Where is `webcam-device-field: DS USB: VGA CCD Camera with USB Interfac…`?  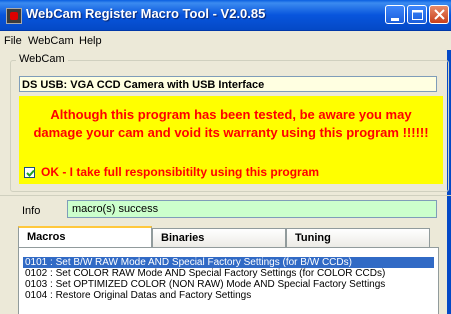 webcam-device-field: DS USB: VGA CCD Camera with USB Interfac… is located at coordinates (228, 84).